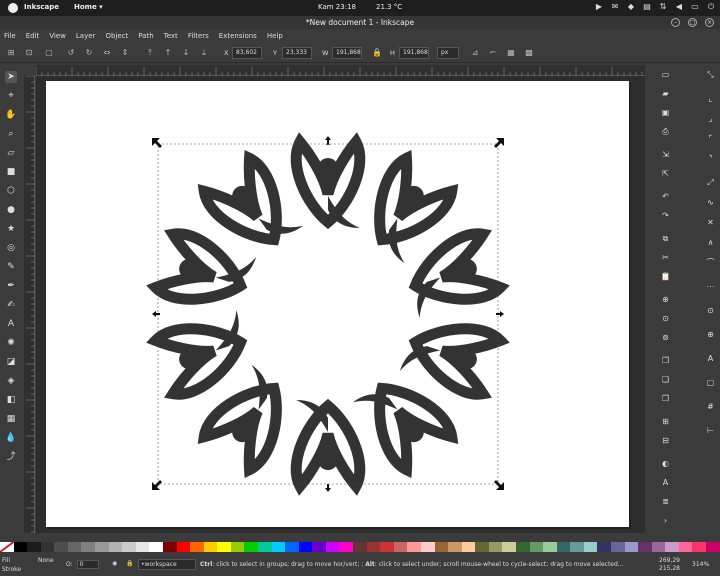 This screenshot has width=720, height=576. Describe the element at coordinates (475, 53) in the screenshot. I see `scale-stroke-icon: ⊿` at that location.